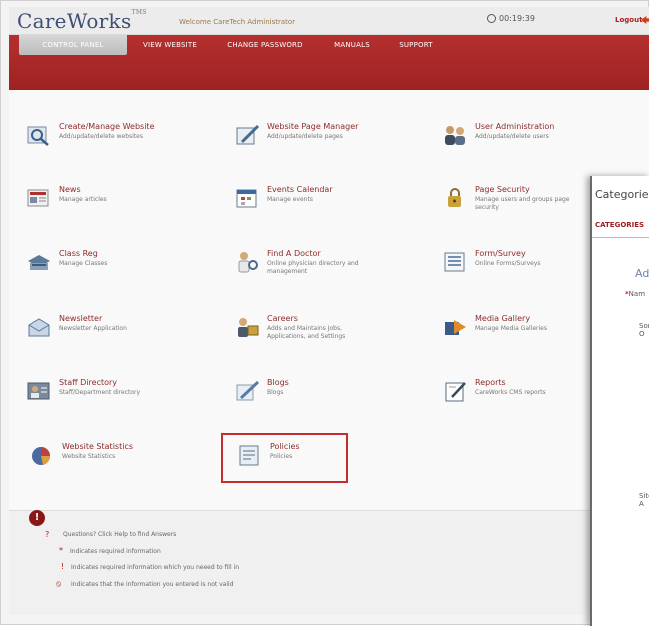  Describe the element at coordinates (248, 262) in the screenshot. I see `doctor-icon` at that location.